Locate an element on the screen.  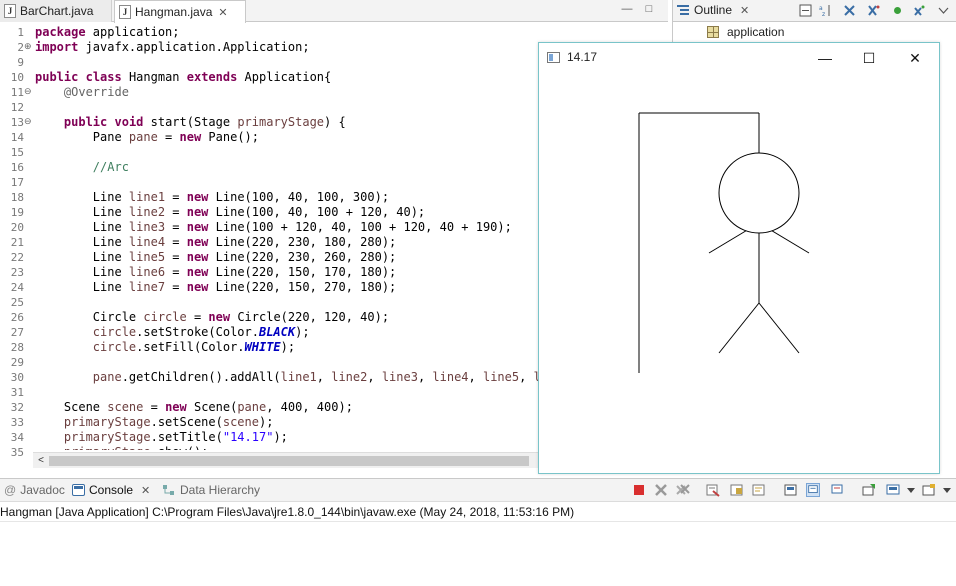
hide-local-types-icon is located at coordinates (919, 10).